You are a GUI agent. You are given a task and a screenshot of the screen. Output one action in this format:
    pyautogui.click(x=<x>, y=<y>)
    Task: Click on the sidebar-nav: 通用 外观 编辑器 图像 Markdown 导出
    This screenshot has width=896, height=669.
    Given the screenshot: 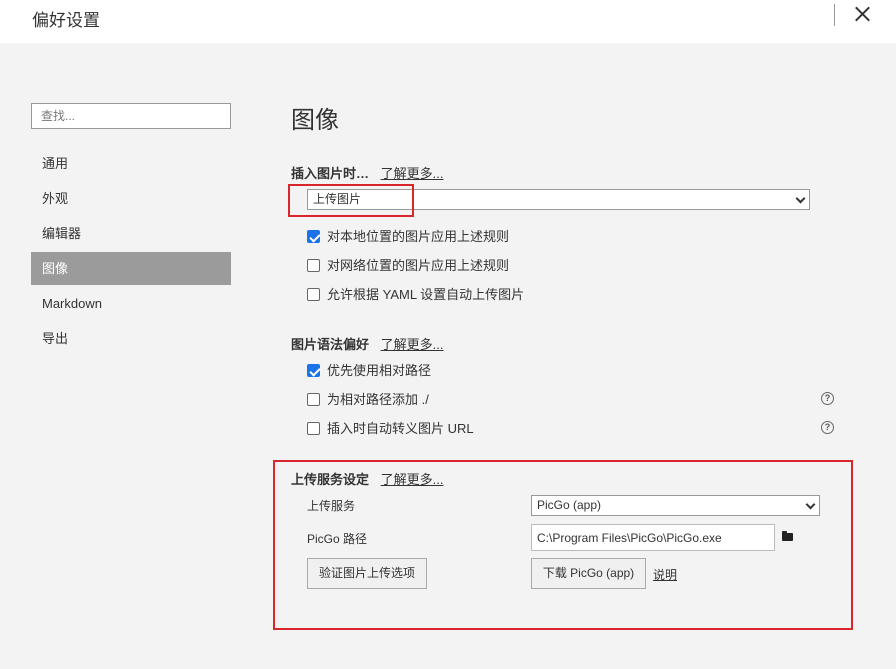 What is the action you would take?
    pyautogui.click(x=131, y=252)
    